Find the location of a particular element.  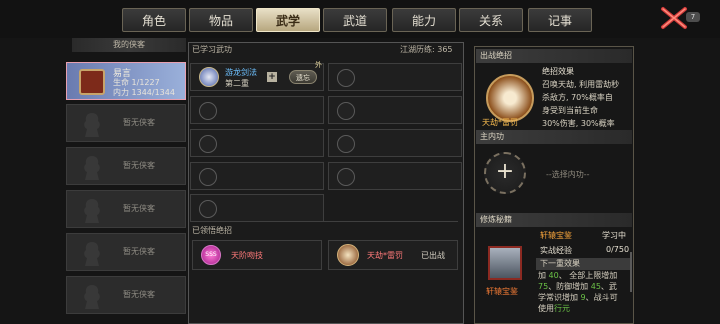

ultimate-slot-equipped: 天劫*雷罚 已出战 is located at coordinates (393, 255).